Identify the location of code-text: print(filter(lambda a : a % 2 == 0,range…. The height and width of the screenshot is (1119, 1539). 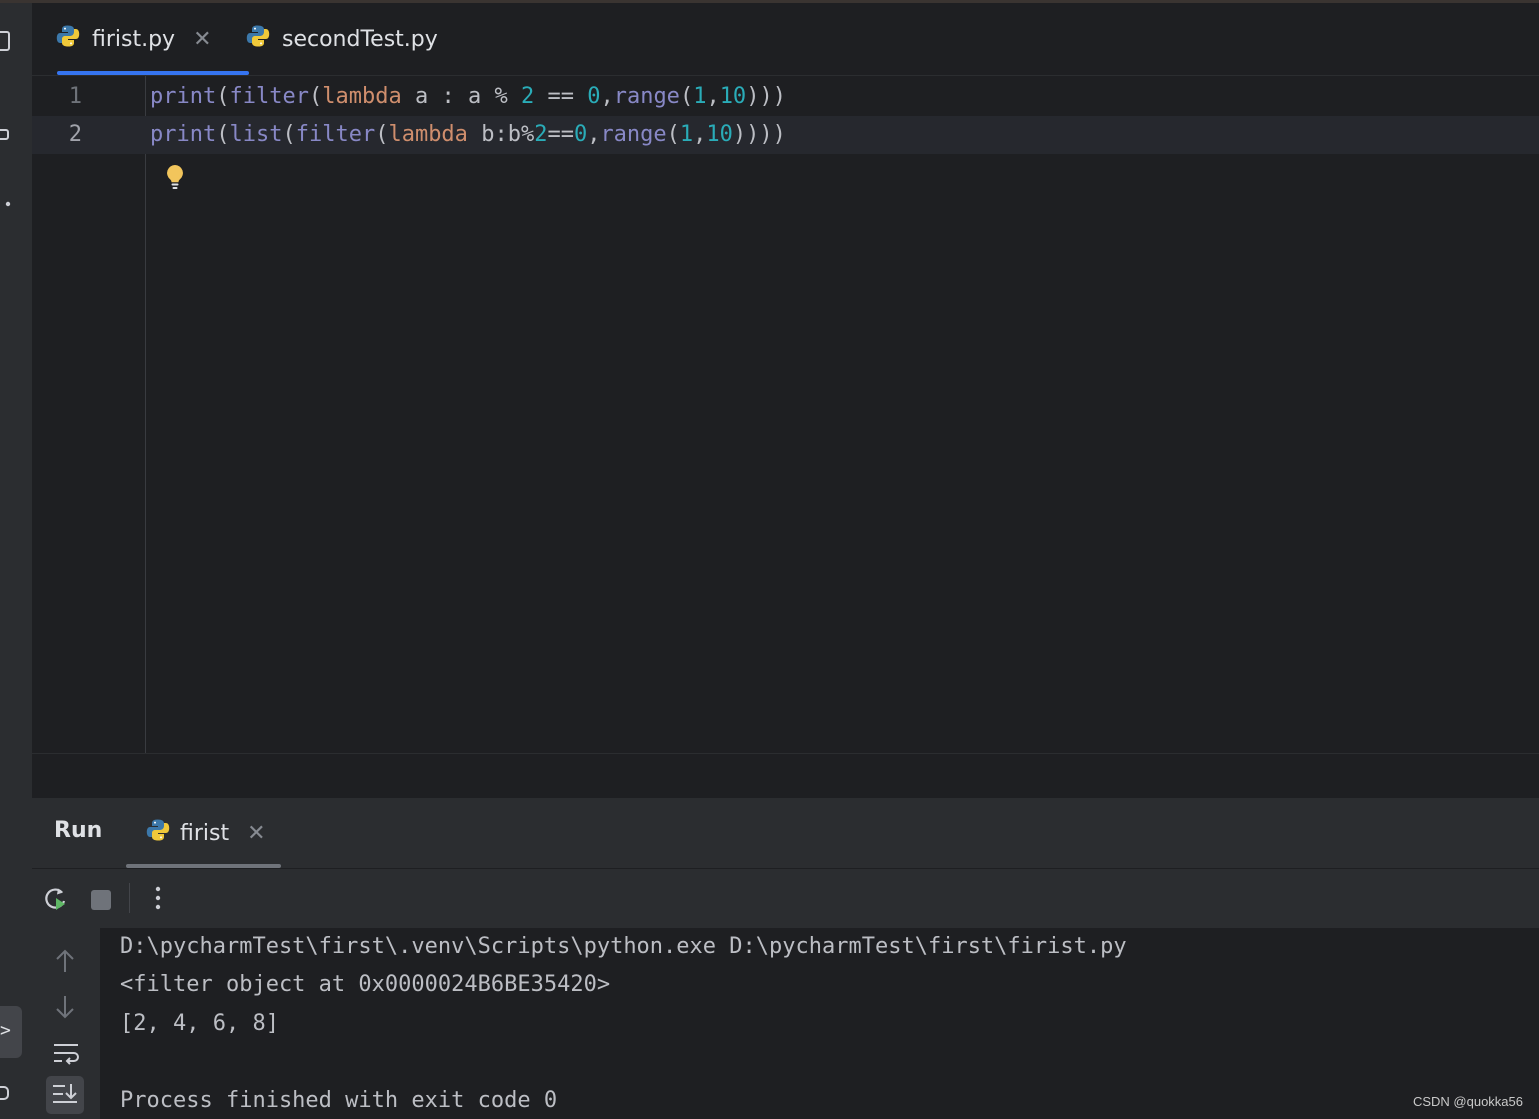
(468, 97).